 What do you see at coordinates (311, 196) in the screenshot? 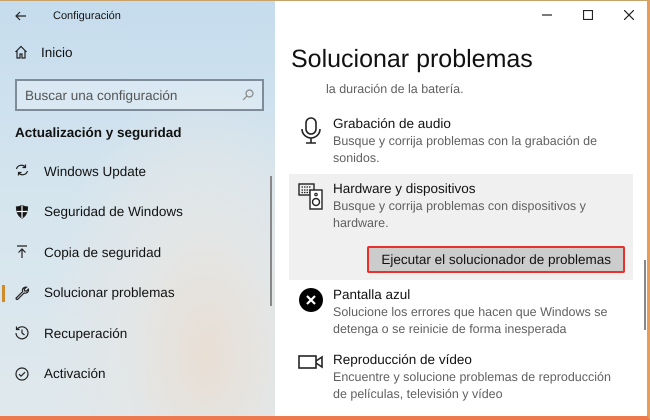
I see `keyboard-speaker-icon` at bounding box center [311, 196].